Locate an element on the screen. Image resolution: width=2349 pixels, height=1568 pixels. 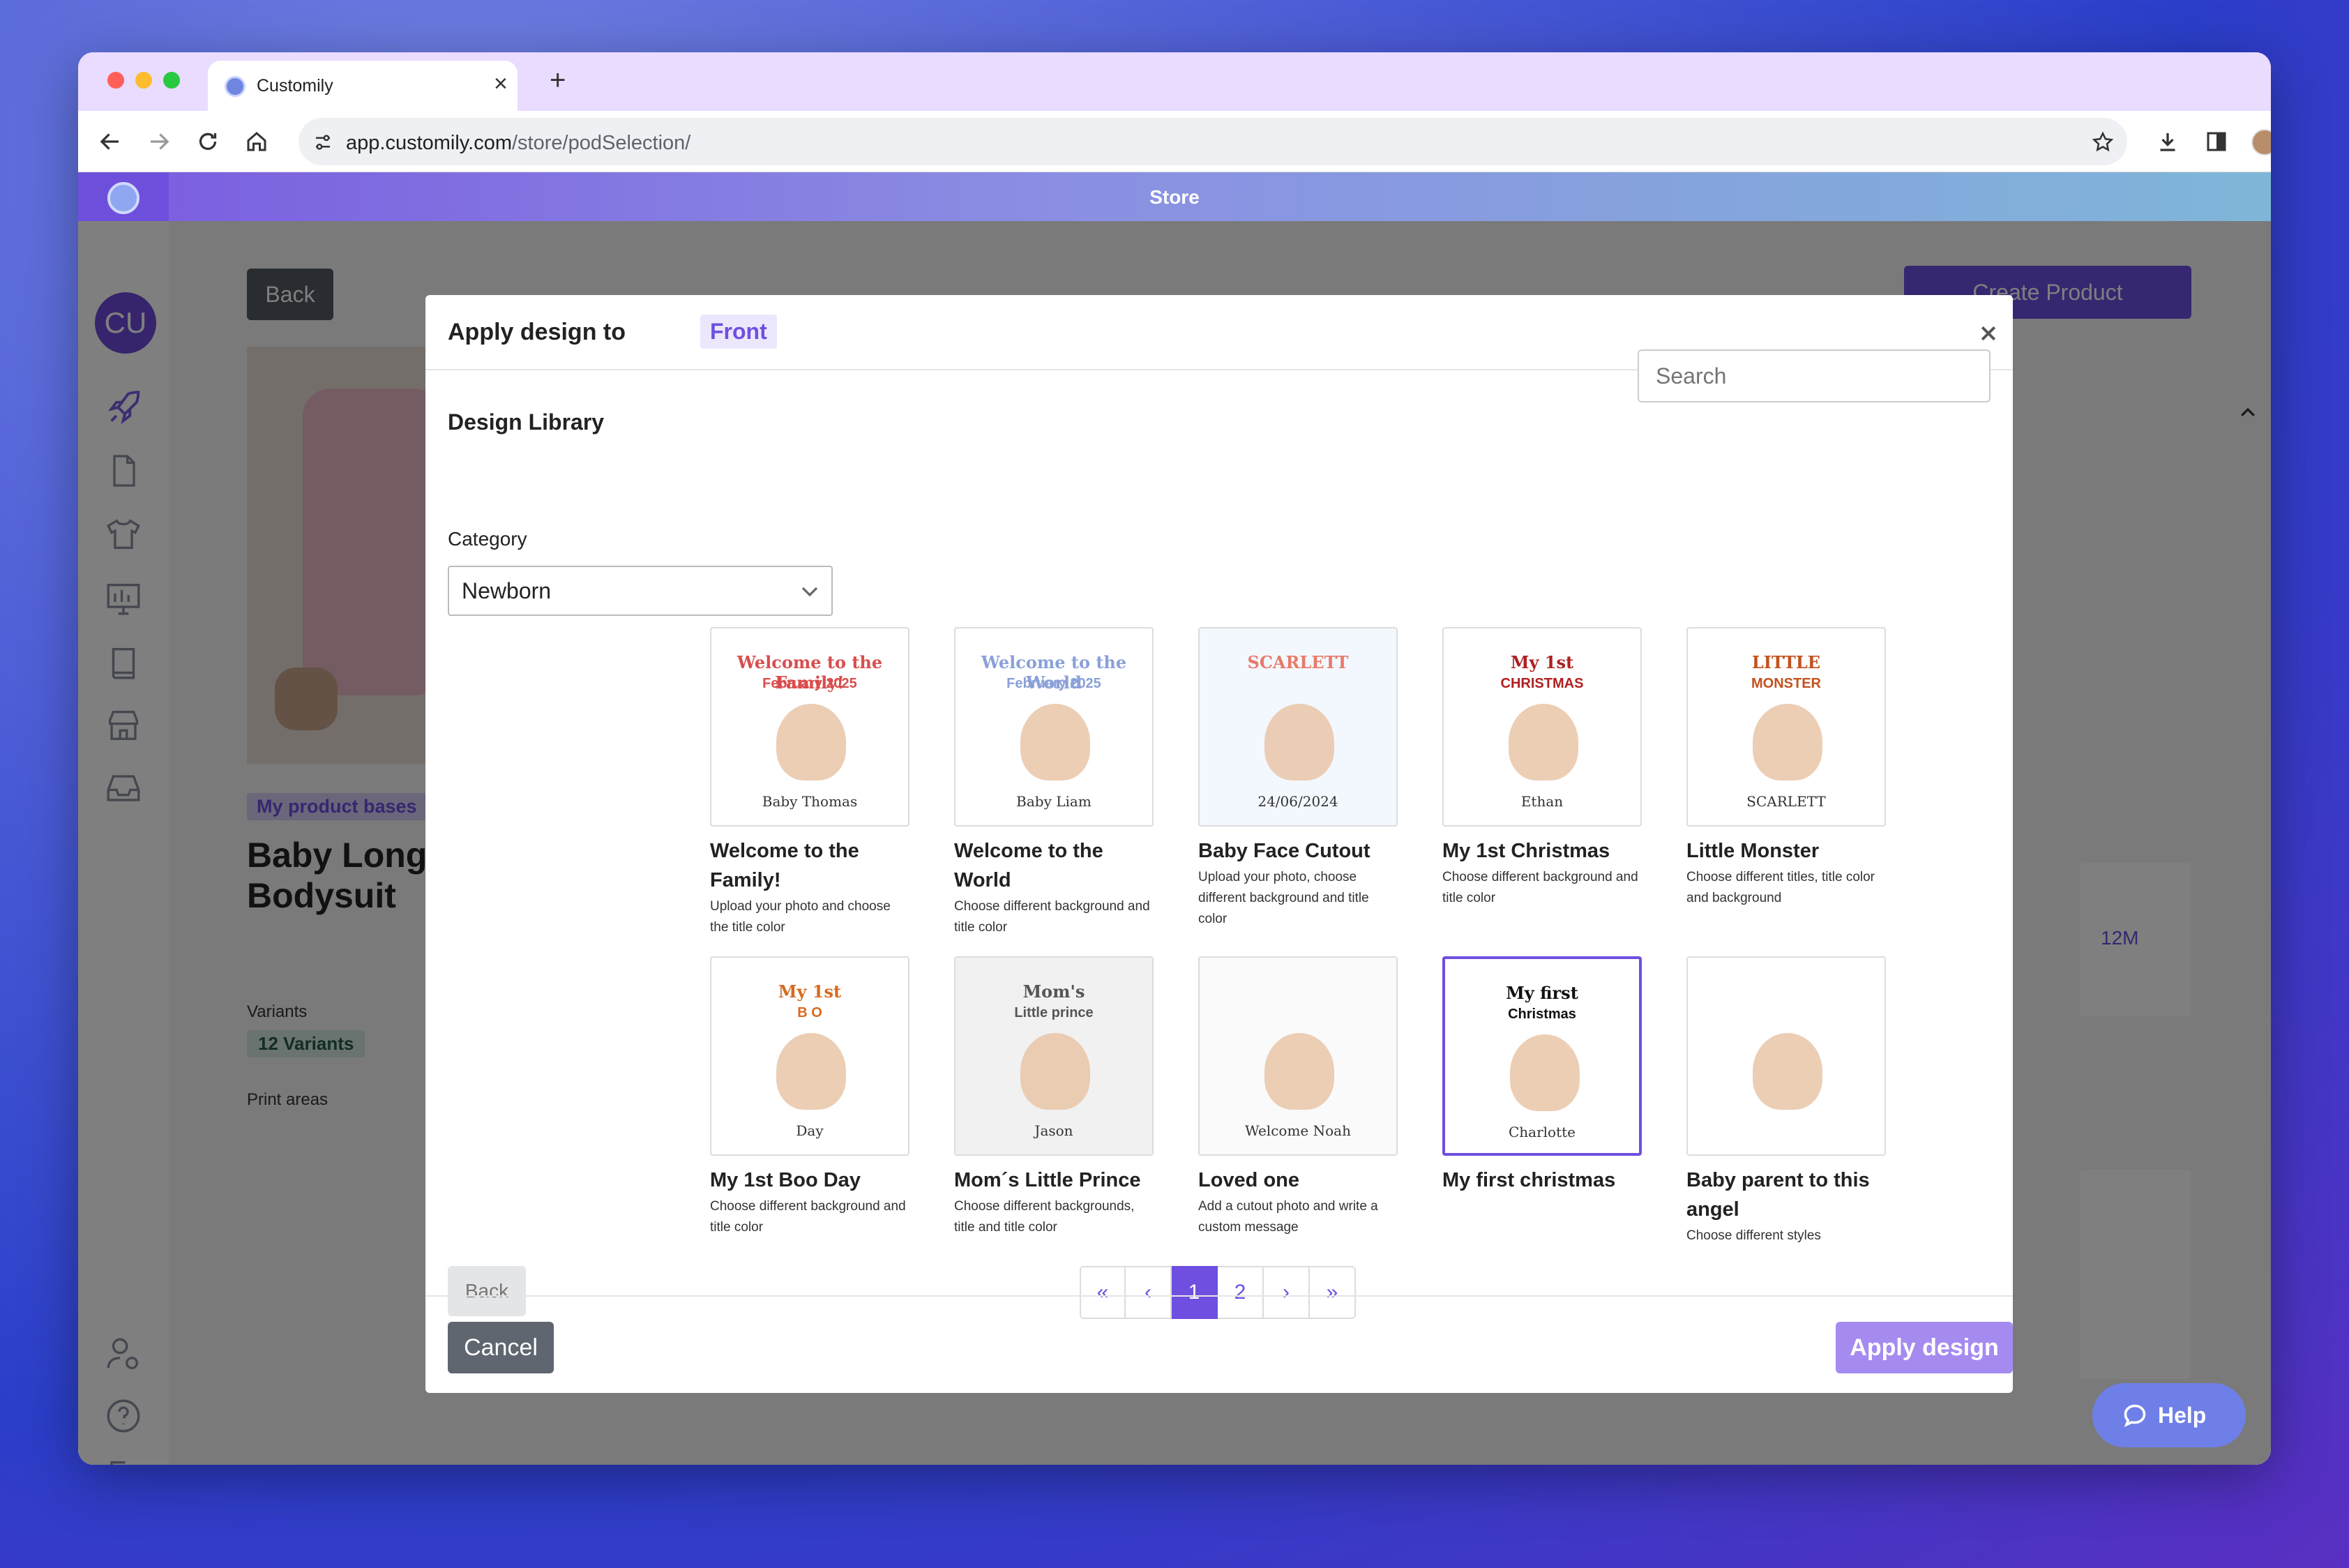
download-icon is located at coordinates (2168, 141).